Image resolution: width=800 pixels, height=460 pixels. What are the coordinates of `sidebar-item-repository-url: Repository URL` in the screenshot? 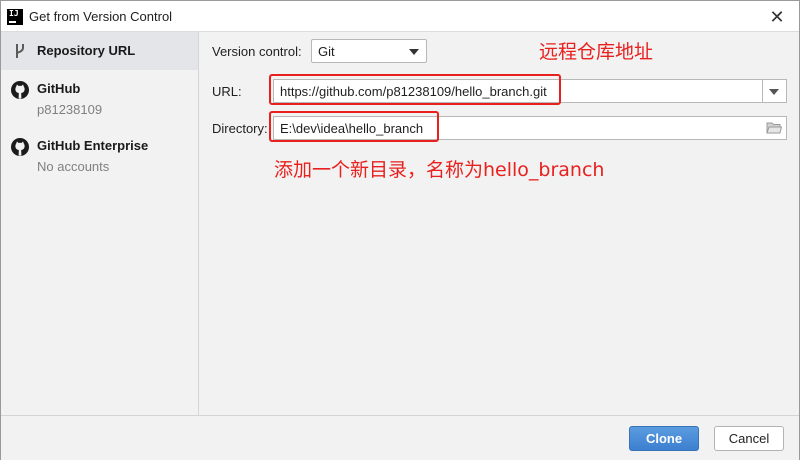 It's located at (99, 51).